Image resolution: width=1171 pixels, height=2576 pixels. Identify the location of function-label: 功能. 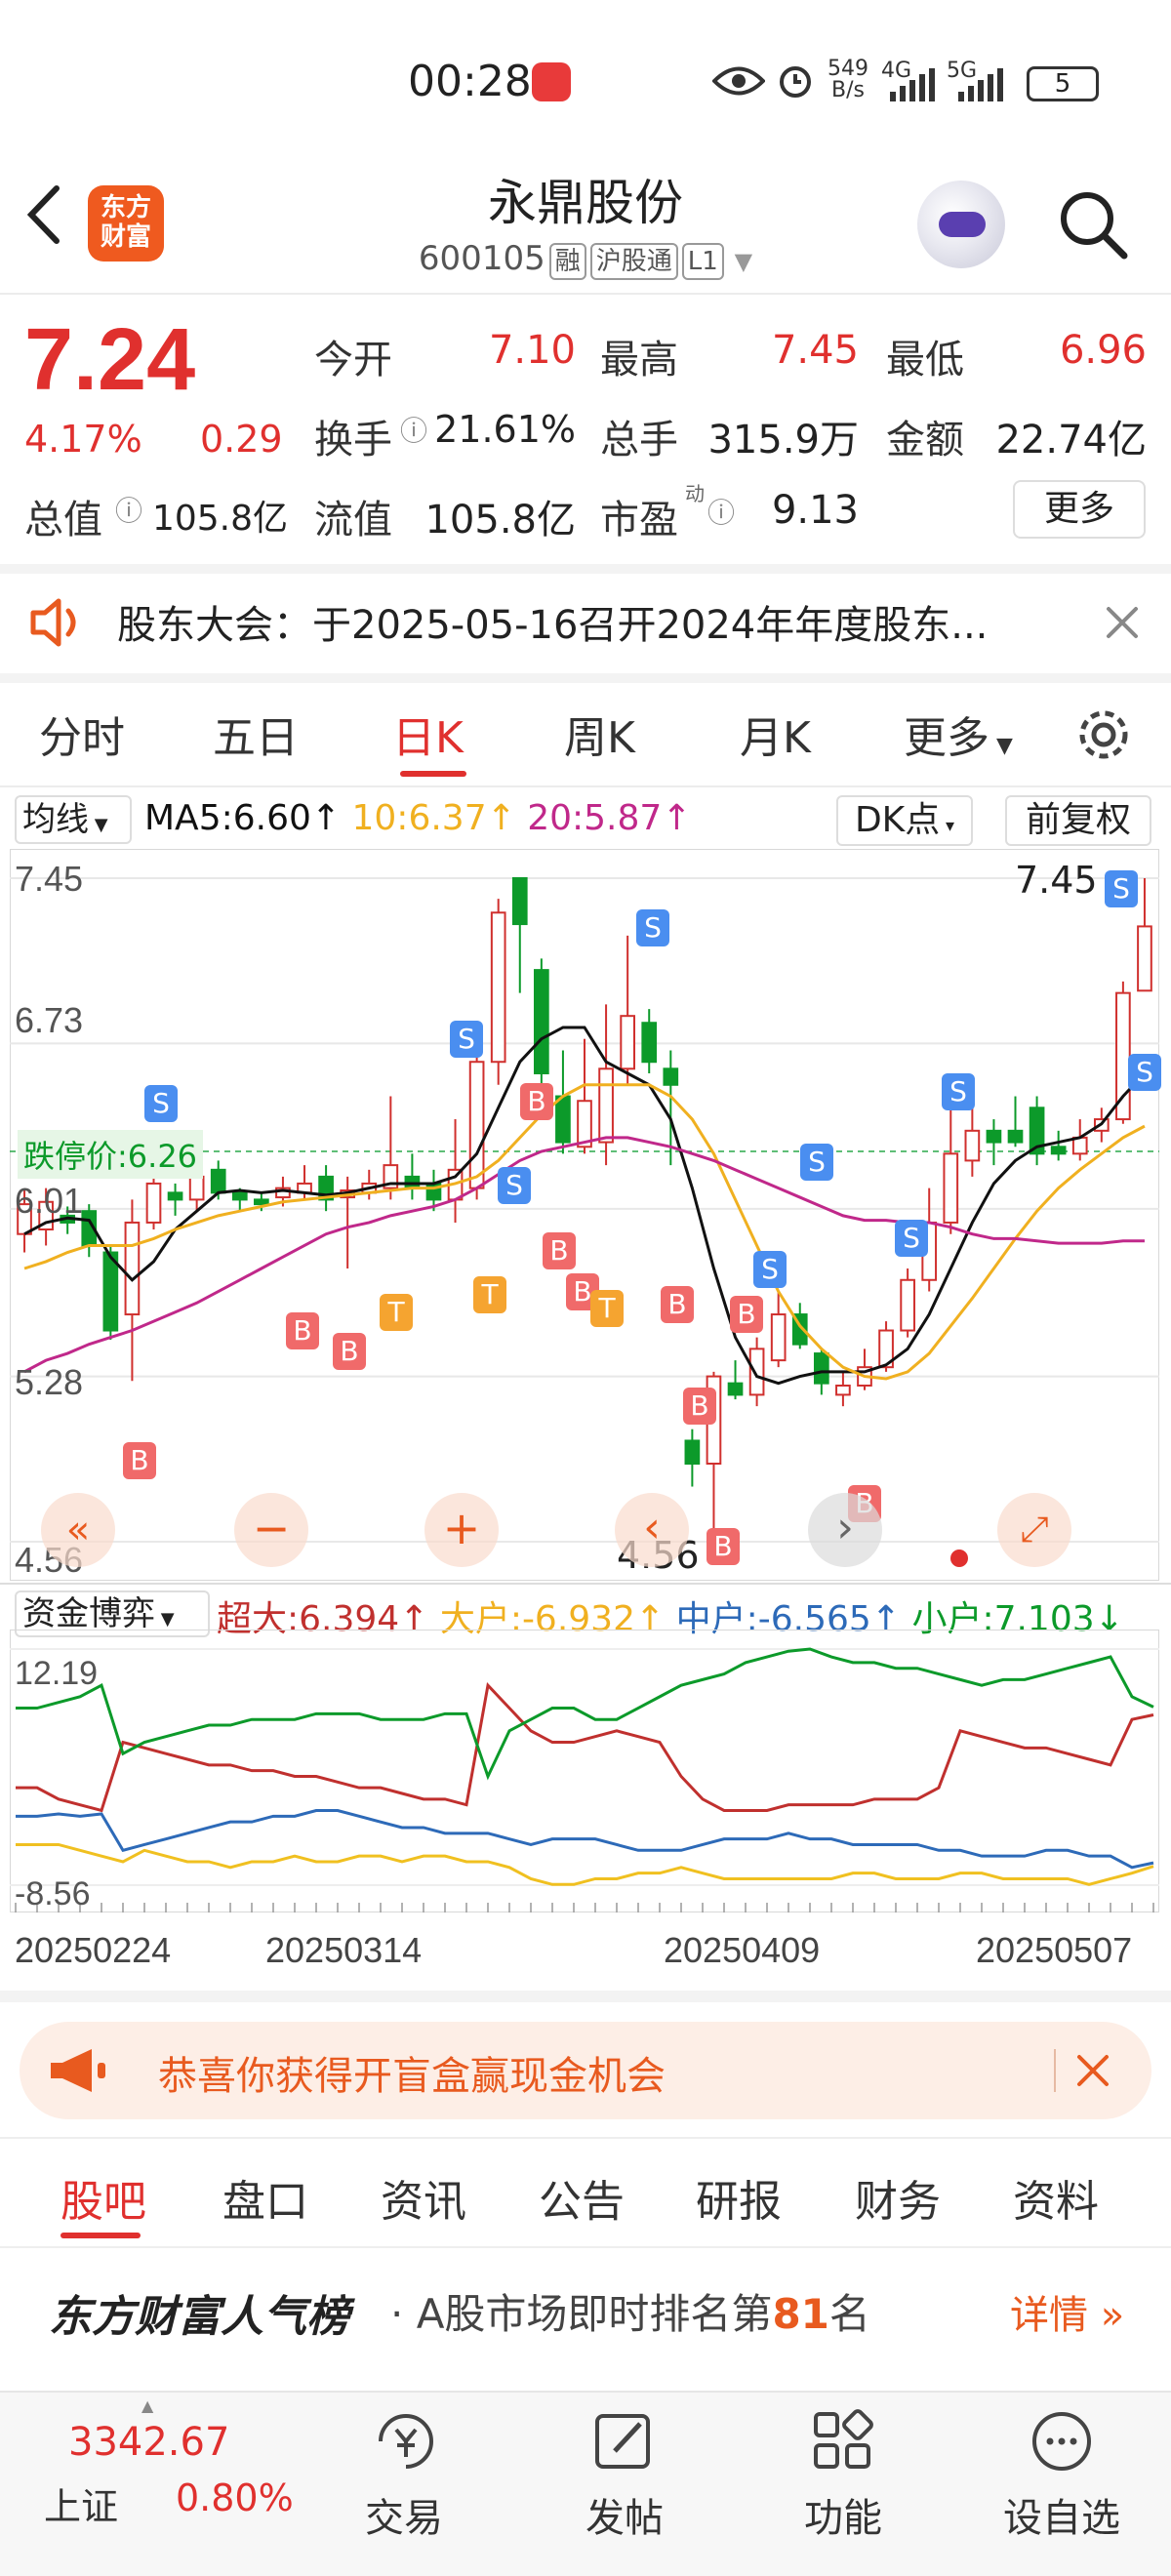
(843, 2514).